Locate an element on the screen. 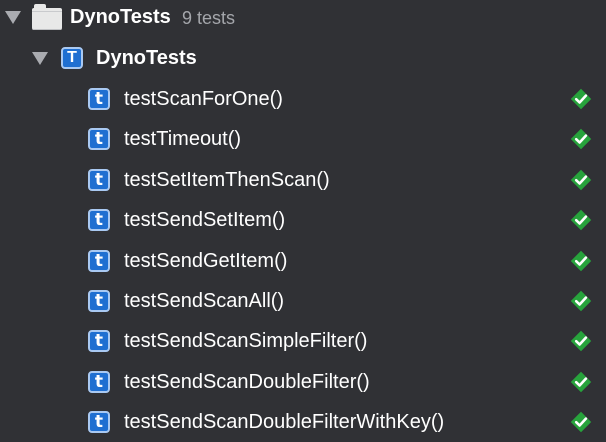  test-row: t testSendSetItem() is located at coordinates (303, 220).